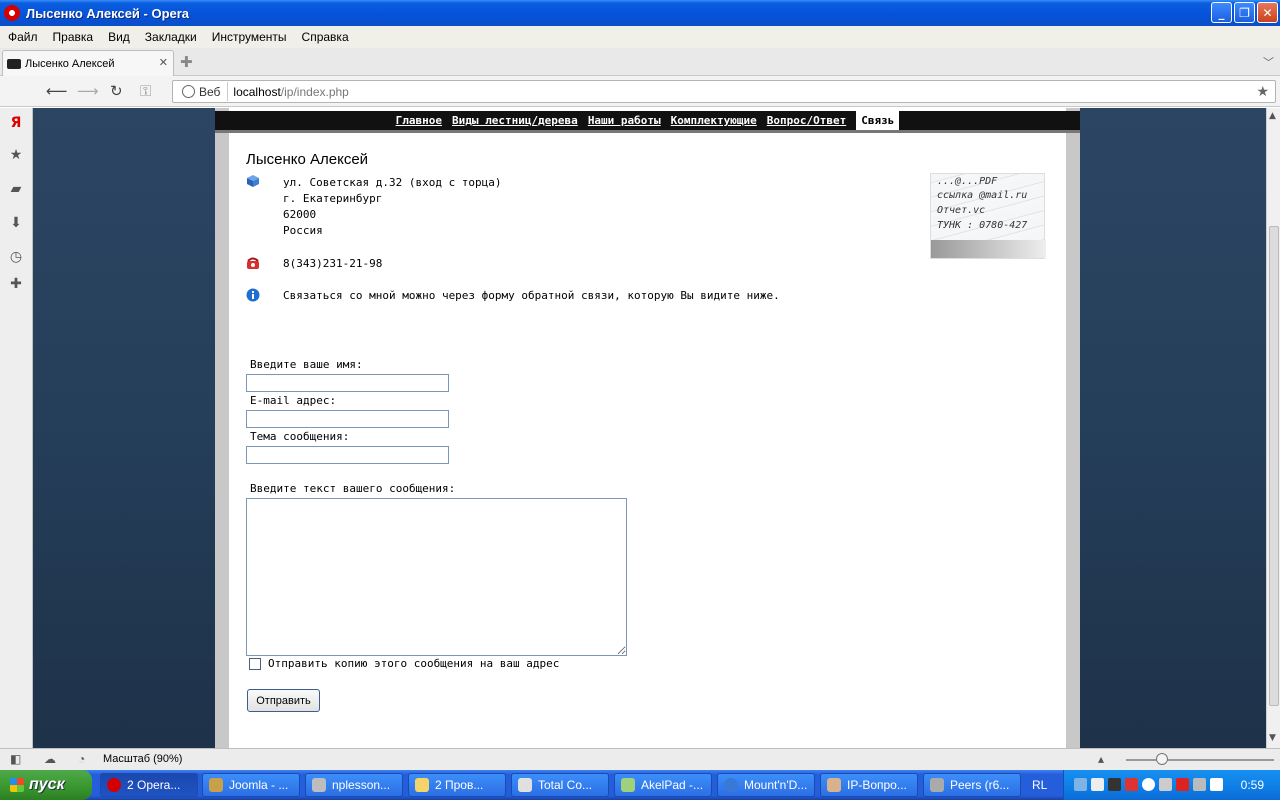 This screenshot has width=1280, height=800. What do you see at coordinates (724, 91) in the screenshot?
I see `address-field: Веб localhost /ip/index.php ★` at bounding box center [724, 91].